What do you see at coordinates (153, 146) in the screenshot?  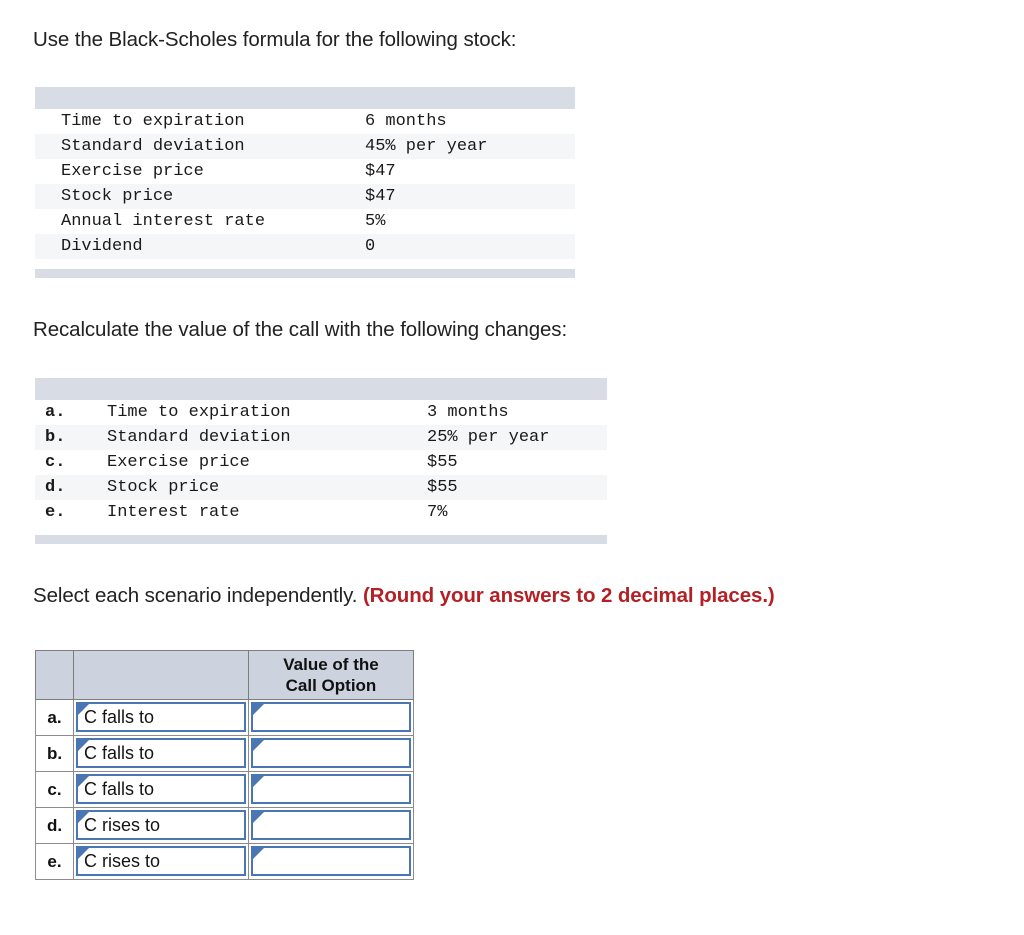 I see `stock-row-label: Standard deviation` at bounding box center [153, 146].